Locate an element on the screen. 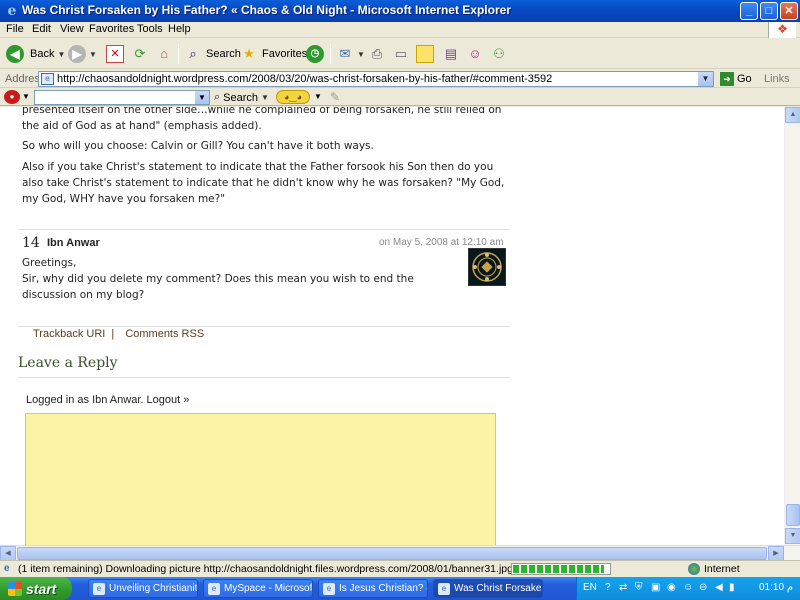 The width and height of the screenshot is (800, 600). zone-label: Internet is located at coordinates (722, 569).